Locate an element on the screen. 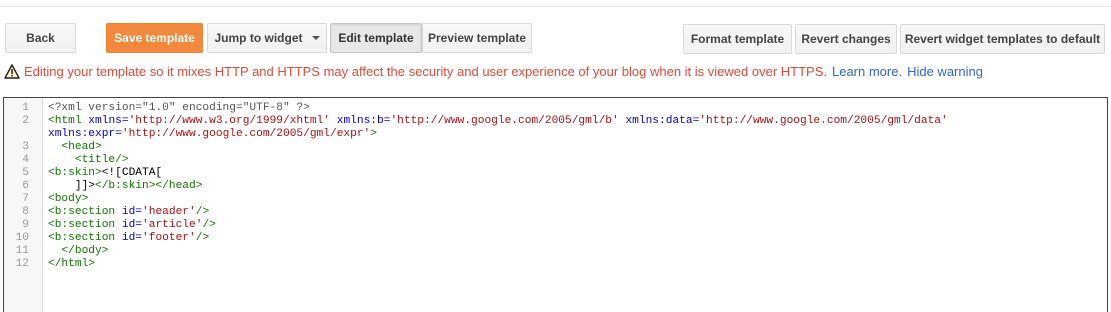 Image resolution: width=1111 pixels, height=312 pixels. line-number: 7 is located at coordinates (25, 199).